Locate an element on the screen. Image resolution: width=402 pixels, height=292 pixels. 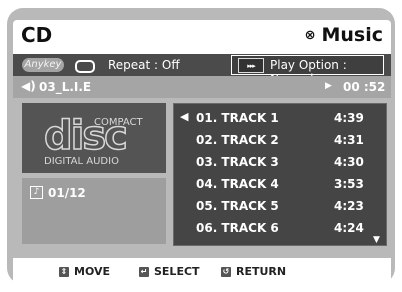
compact-disc-logo: disc COMPACT DIGITAL AUDIO is located at coordinates (94, 138).